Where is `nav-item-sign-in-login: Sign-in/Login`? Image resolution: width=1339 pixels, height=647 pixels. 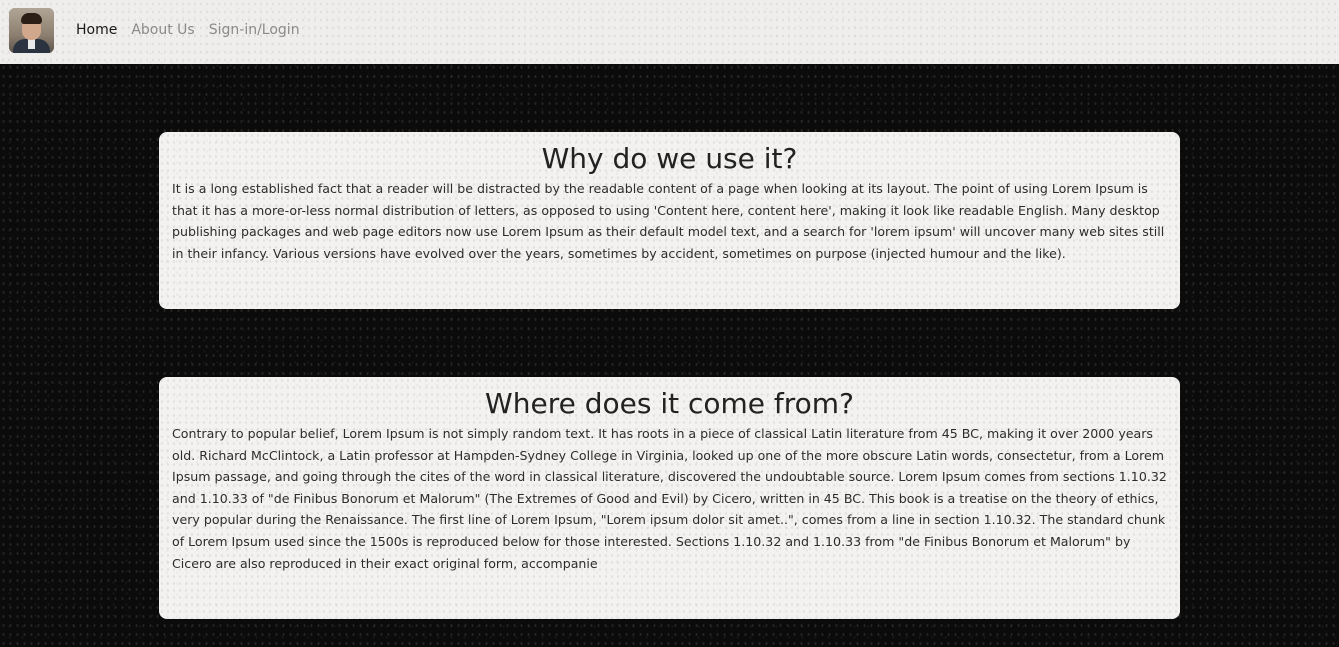 nav-item-sign-in-login: Sign-in/Login is located at coordinates (254, 30).